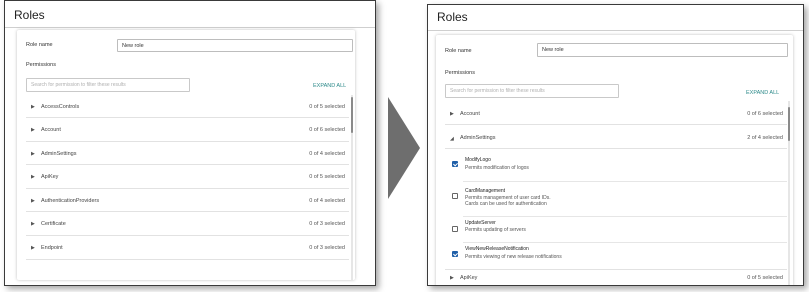 The width and height of the screenshot is (809, 292). What do you see at coordinates (70, 201) in the screenshot?
I see `group-name: AuthenticationProviders` at bounding box center [70, 201].